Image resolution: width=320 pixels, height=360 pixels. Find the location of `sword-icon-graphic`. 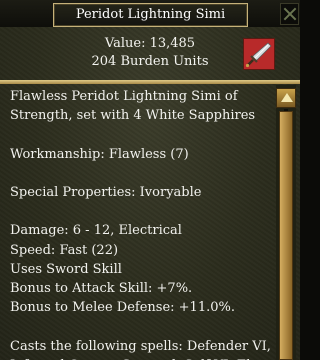

sword-icon-graphic is located at coordinates (258, 55).